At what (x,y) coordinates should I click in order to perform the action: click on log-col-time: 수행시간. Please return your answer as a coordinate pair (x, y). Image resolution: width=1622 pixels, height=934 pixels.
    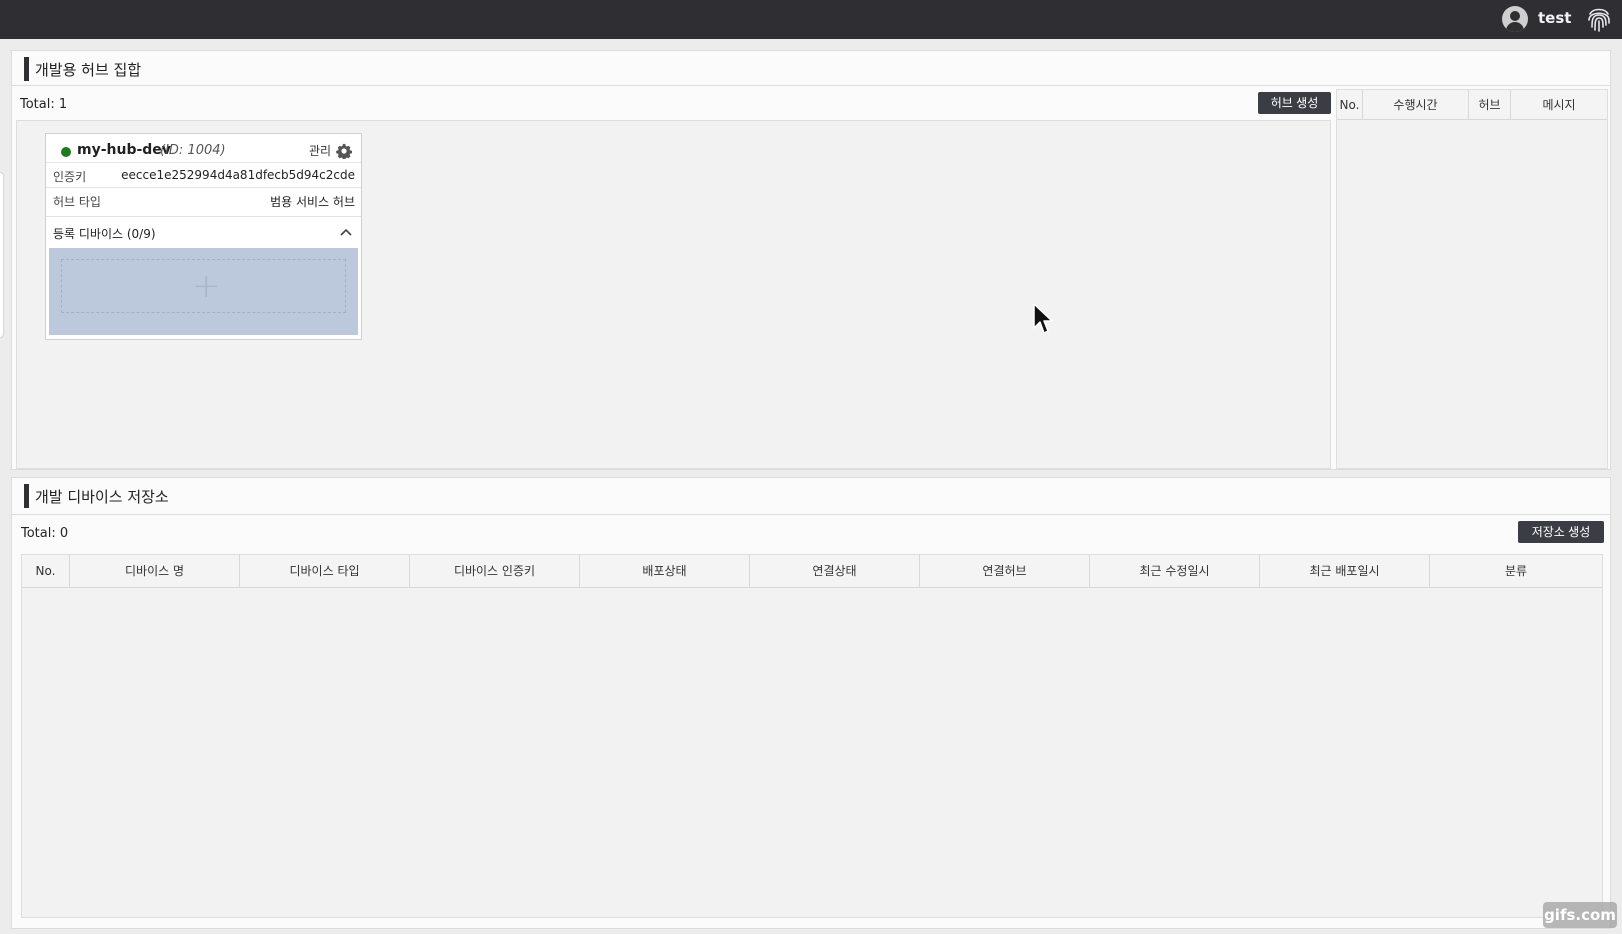
    Looking at the image, I should click on (1416, 105).